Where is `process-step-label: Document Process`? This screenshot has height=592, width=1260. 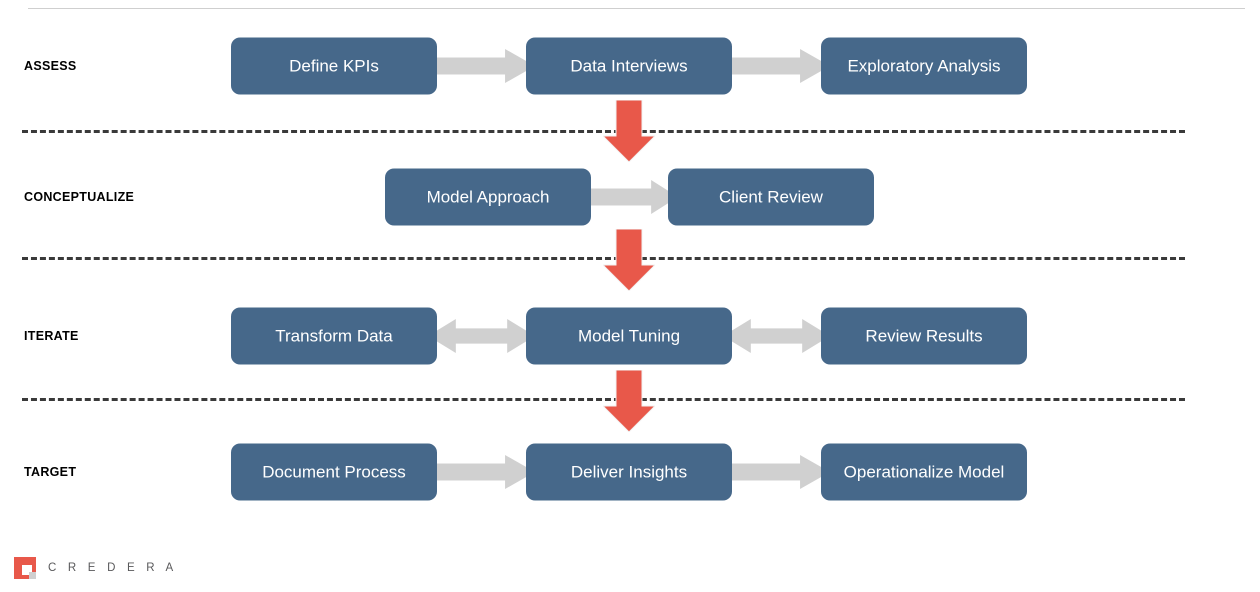 process-step-label: Document Process is located at coordinates (334, 472).